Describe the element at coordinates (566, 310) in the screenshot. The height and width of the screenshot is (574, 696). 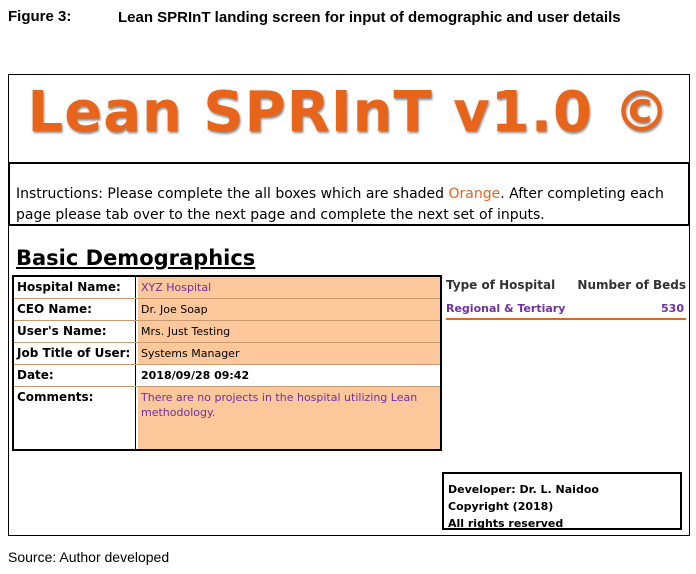
I see `hospital-table-row: Regional & Tertiary 530` at that location.